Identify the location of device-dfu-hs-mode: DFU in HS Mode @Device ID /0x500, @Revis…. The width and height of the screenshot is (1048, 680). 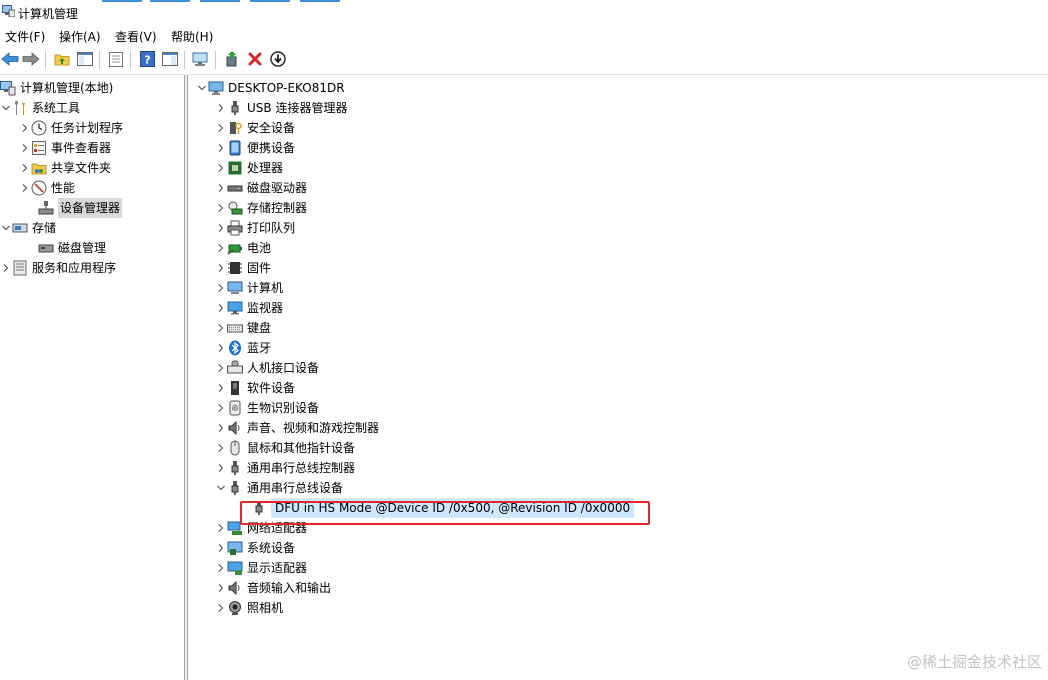
(443, 508).